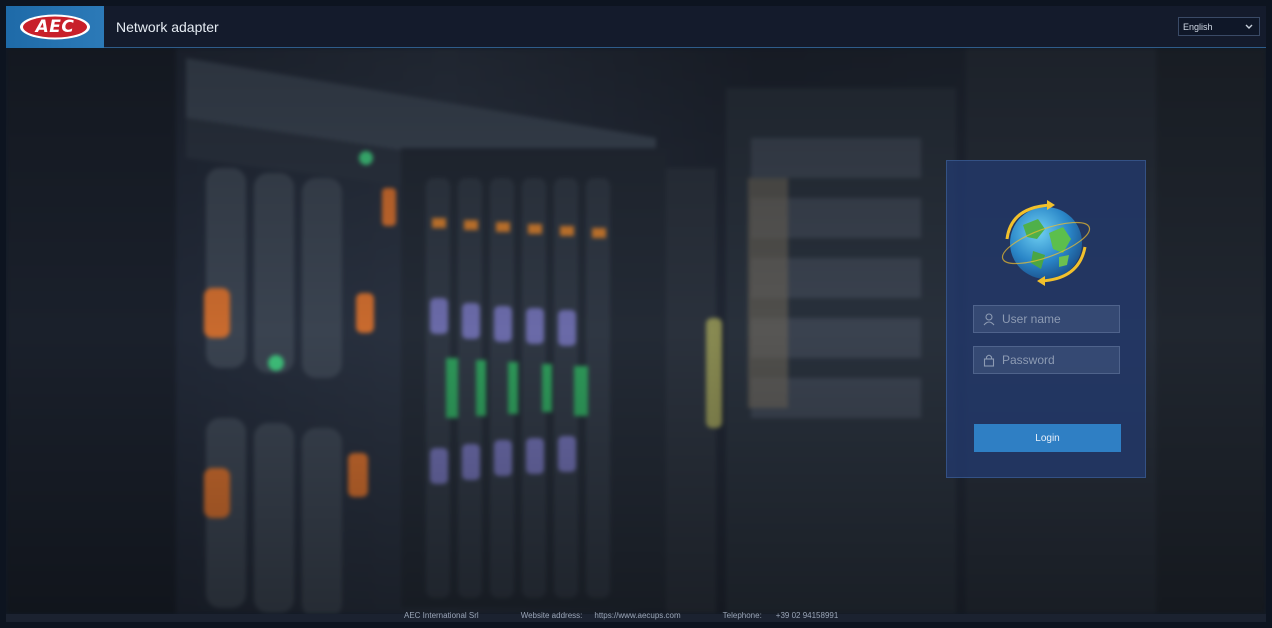 Image resolution: width=1272 pixels, height=628 pixels. What do you see at coordinates (1047, 438) in the screenshot?
I see `login-button: Login` at bounding box center [1047, 438].